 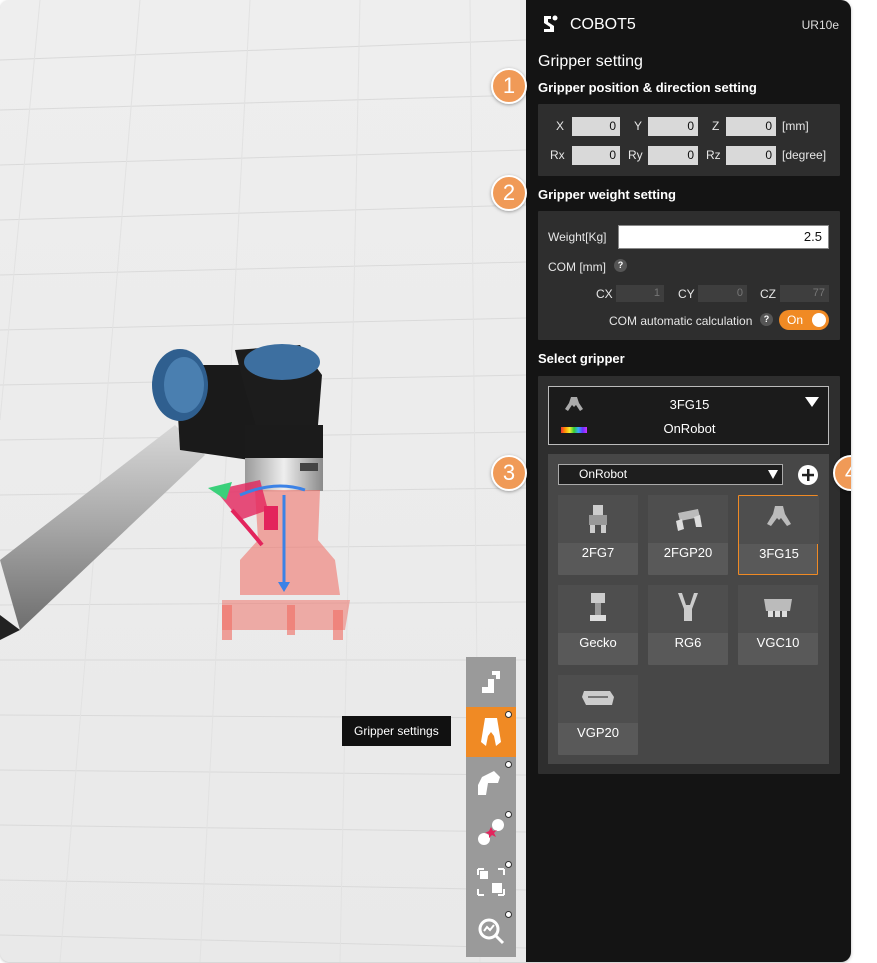 What do you see at coordinates (577, 267) in the screenshot?
I see `com-label: COM [mm]` at bounding box center [577, 267].